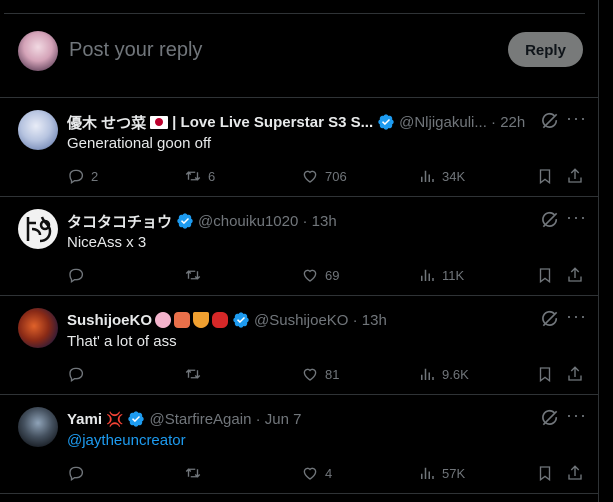 This screenshot has height=502, width=613. Describe the element at coordinates (332, 374) in the screenshot. I see `like-count: 81` at that location.